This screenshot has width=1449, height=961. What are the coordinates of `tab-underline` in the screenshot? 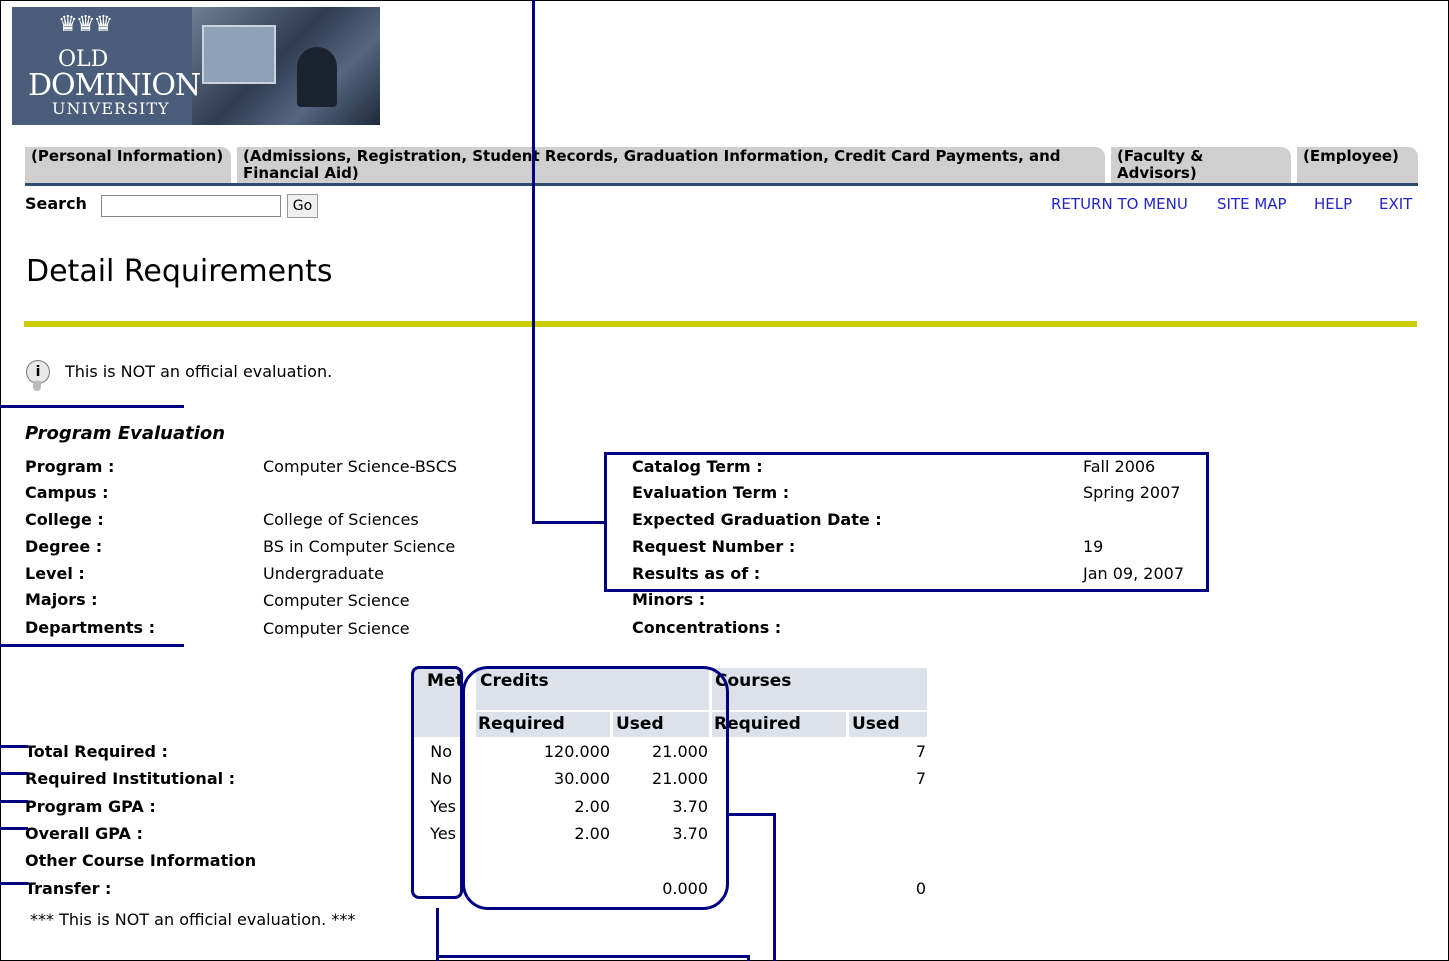 It's located at (721, 184).